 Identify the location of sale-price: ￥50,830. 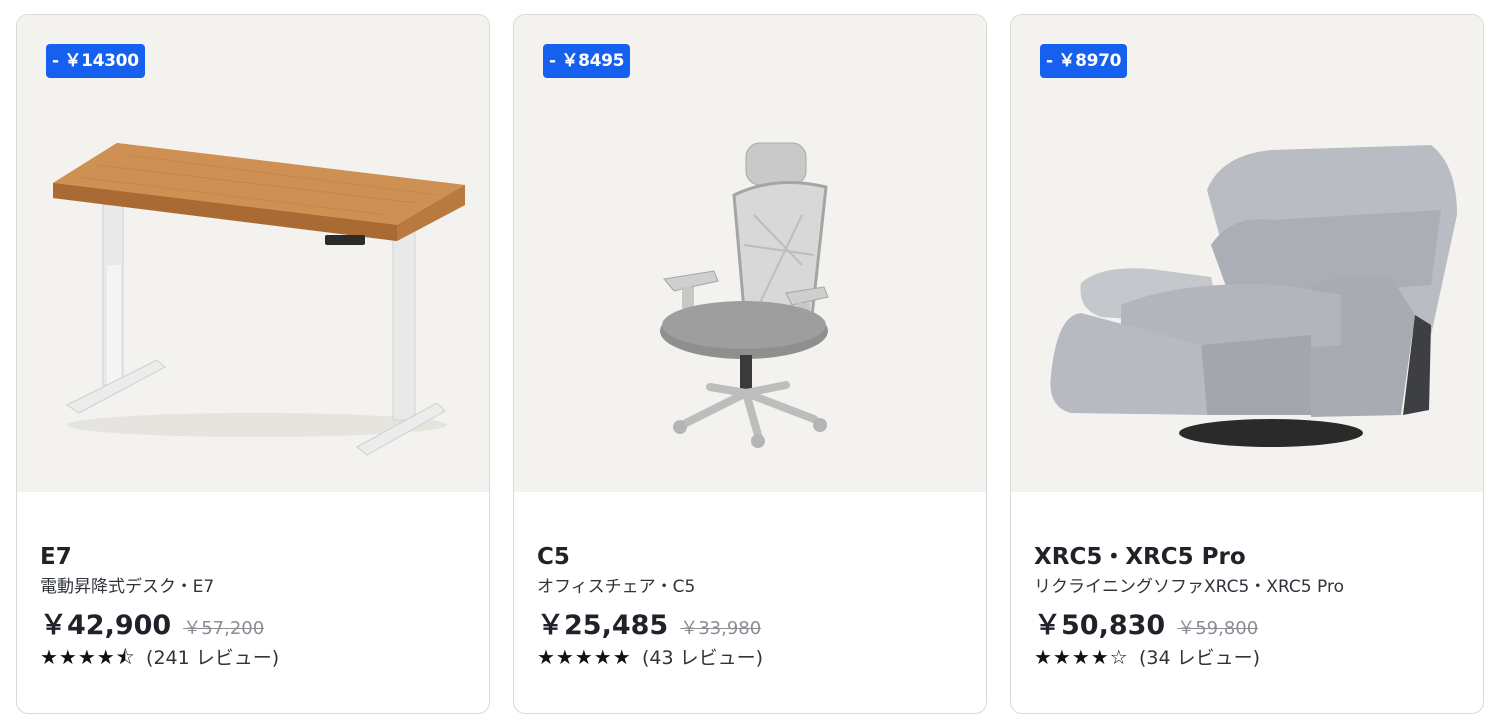
(1100, 625).